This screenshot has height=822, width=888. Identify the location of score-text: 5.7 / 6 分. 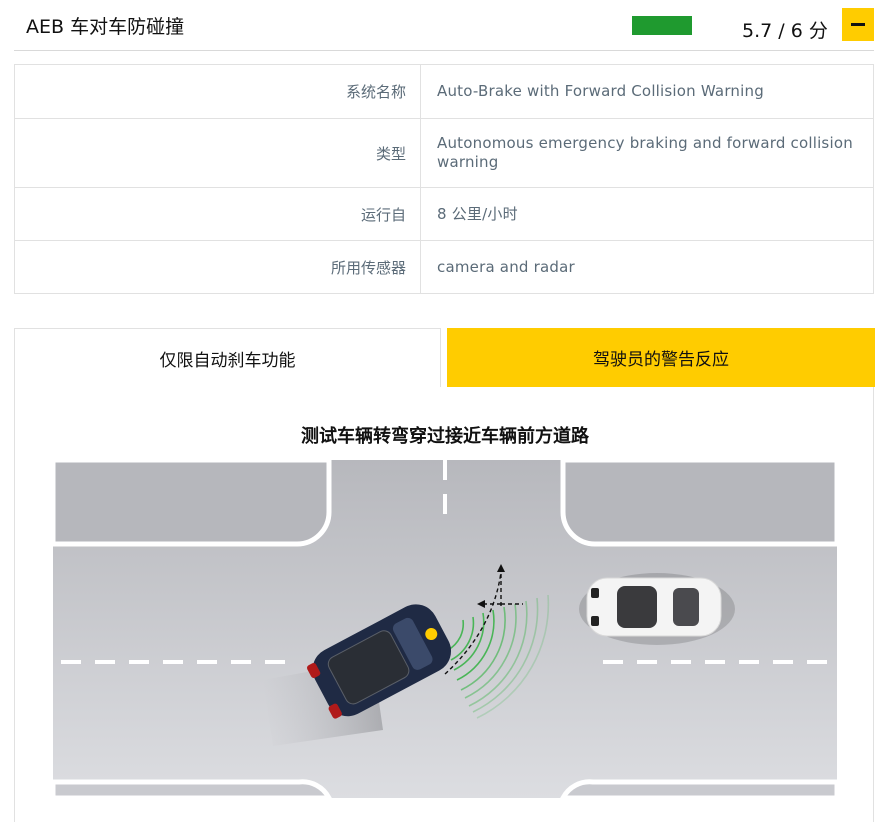
(785, 31).